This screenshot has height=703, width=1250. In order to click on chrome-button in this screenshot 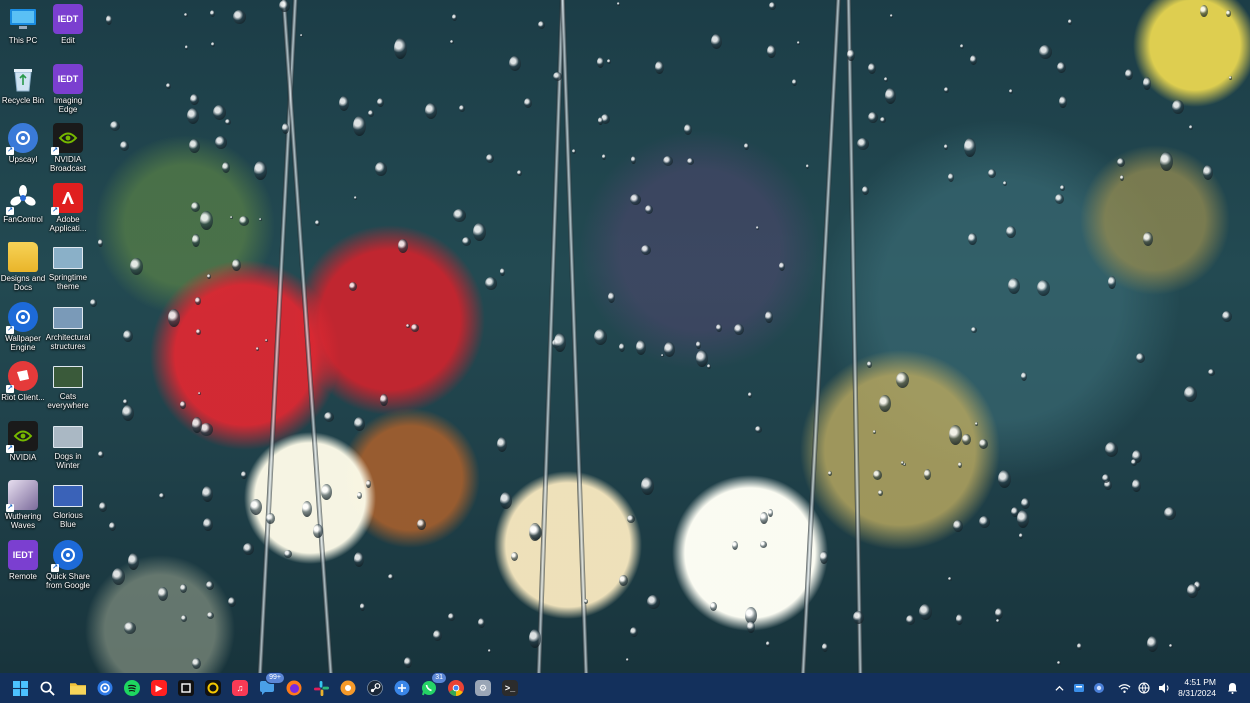, I will do `click(456, 688)`.